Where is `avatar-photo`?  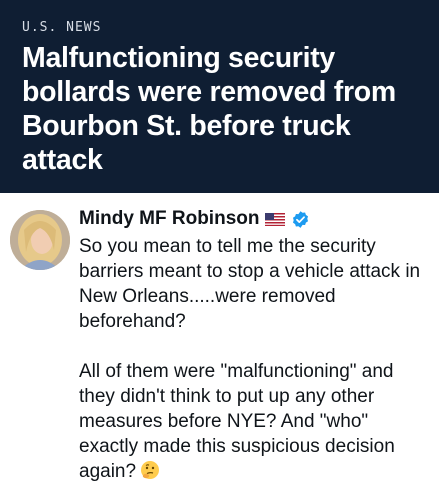
avatar-photo is located at coordinates (40, 240).